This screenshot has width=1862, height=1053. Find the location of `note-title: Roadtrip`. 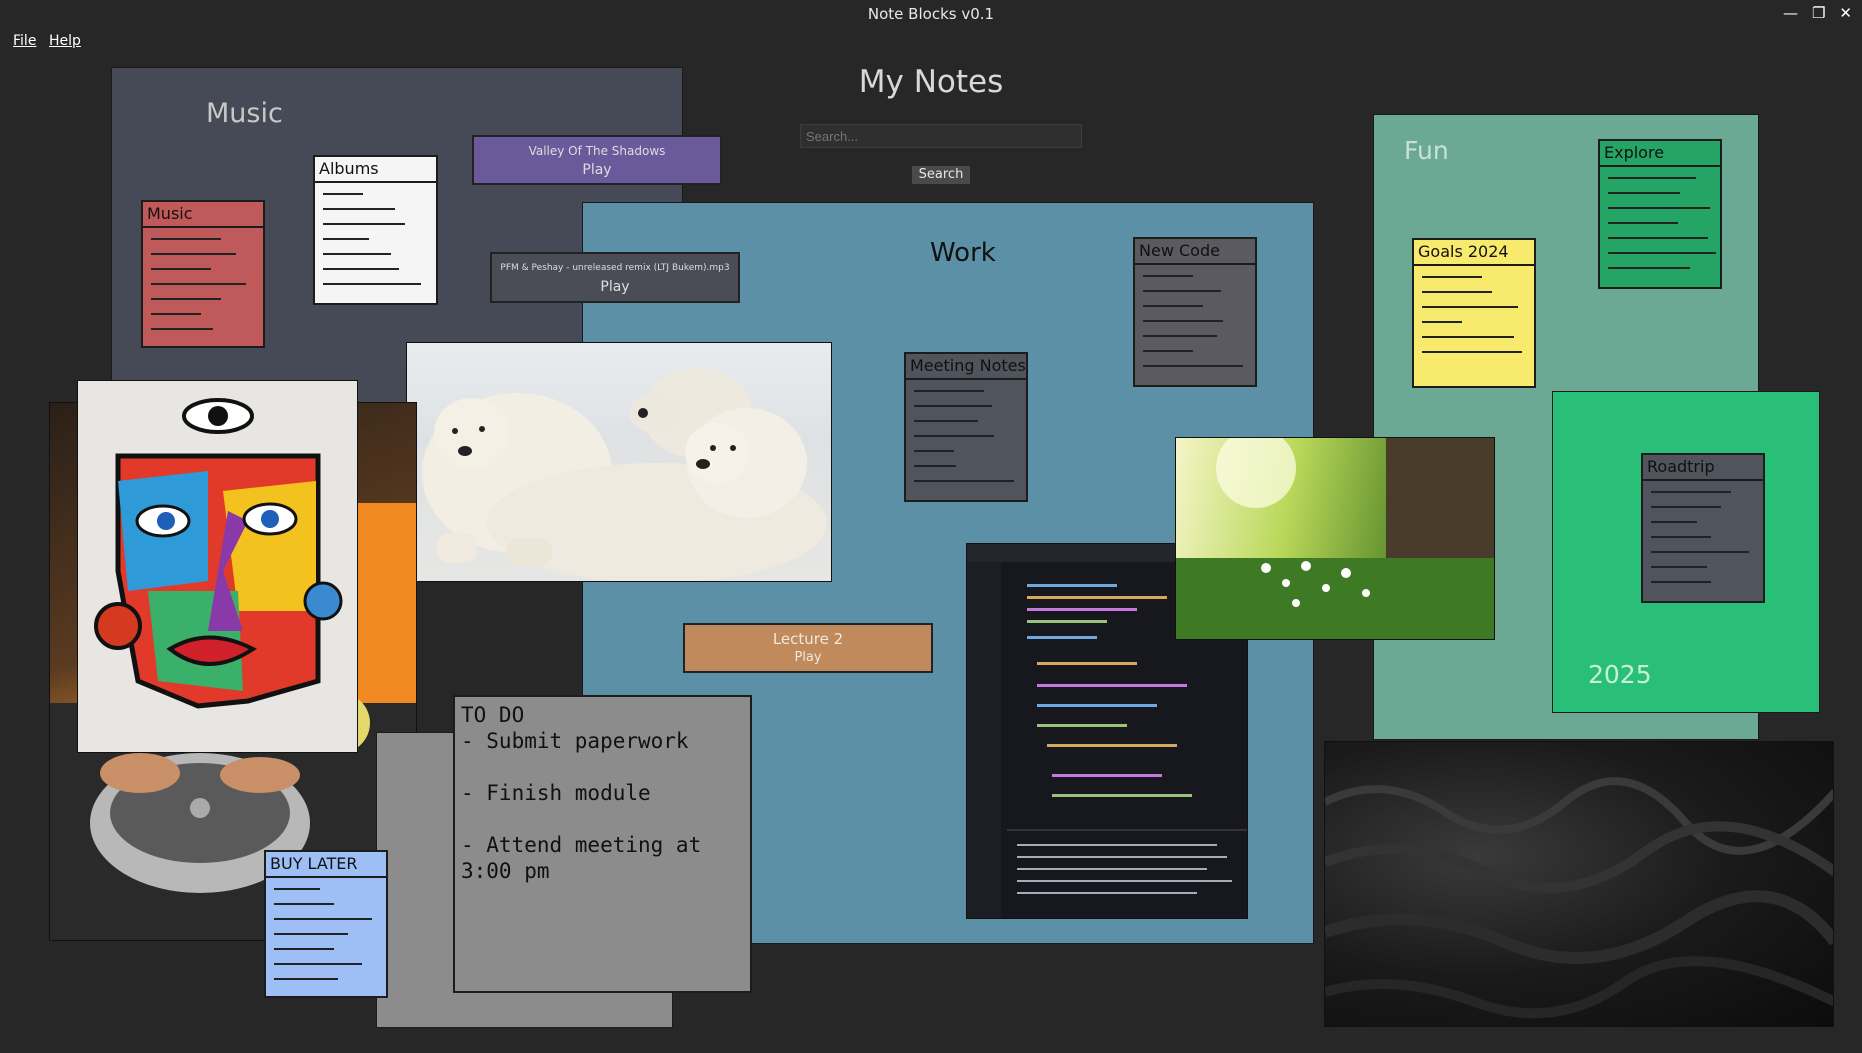

note-title: Roadtrip is located at coordinates (1703, 468).